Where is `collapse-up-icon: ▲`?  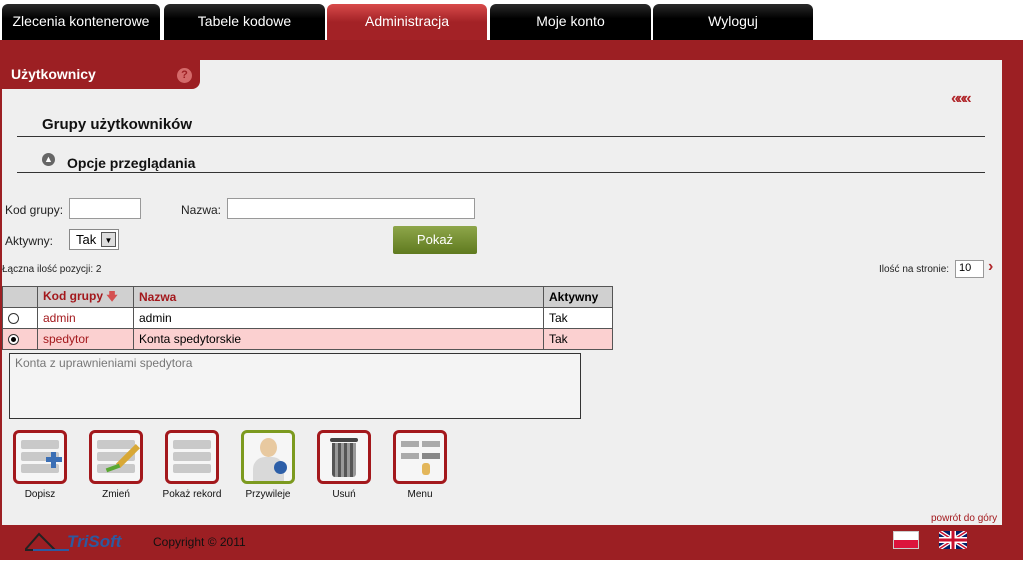 collapse-up-icon: ▲ is located at coordinates (48, 159).